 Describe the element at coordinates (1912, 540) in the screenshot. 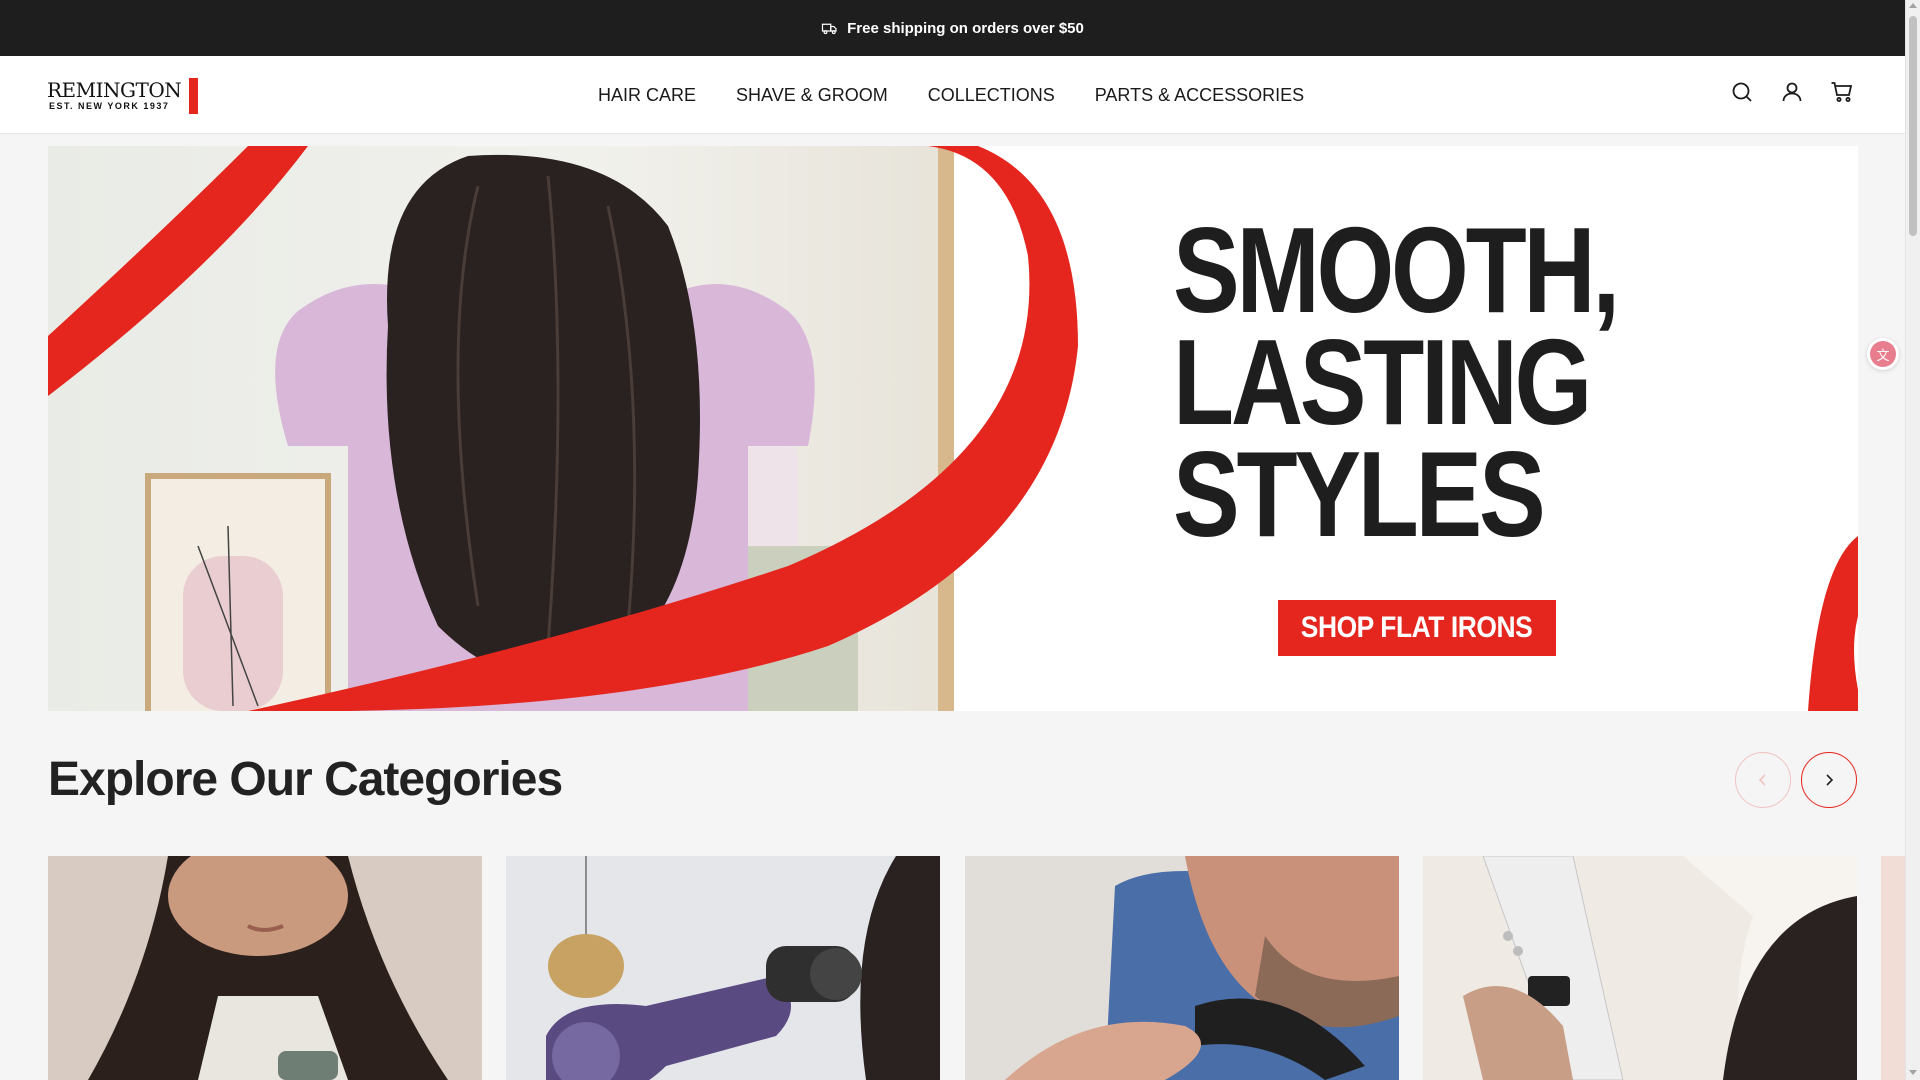

I see `page-scrollbar` at that location.